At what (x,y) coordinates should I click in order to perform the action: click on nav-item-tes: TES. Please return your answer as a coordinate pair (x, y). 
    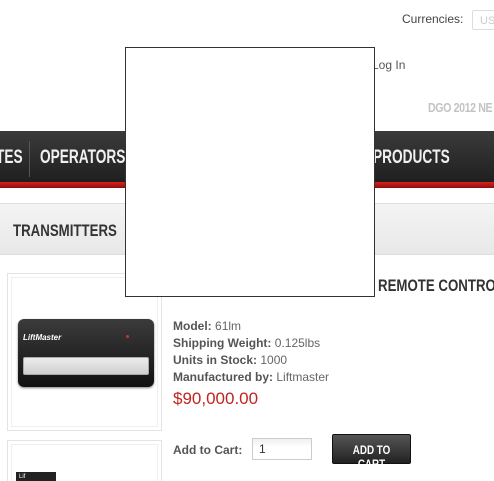
    Looking at the image, I should click on (11, 158).